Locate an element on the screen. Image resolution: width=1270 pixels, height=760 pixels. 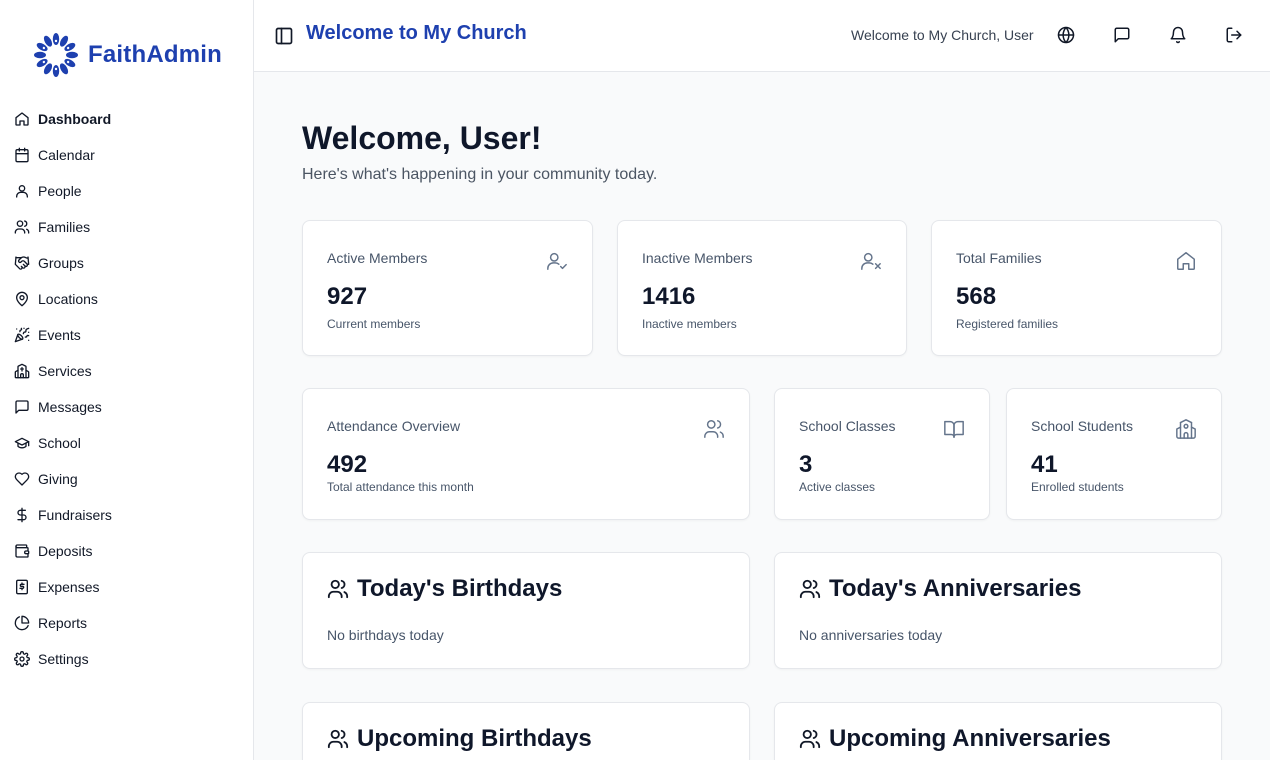
sidebar-item-label: Events is located at coordinates (59, 335).